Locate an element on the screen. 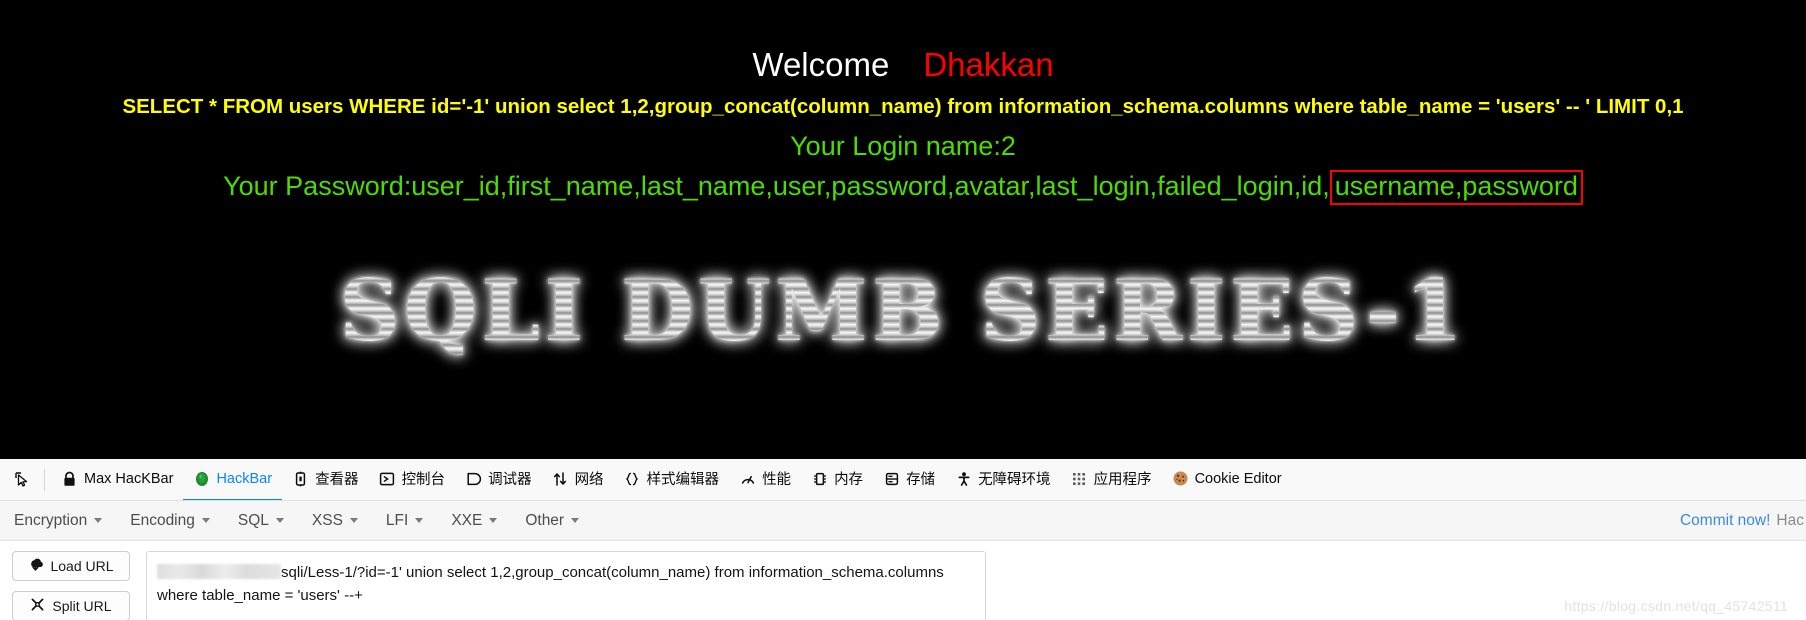 This screenshot has height=620, width=1806. tab-label: HackBar is located at coordinates (244, 478).